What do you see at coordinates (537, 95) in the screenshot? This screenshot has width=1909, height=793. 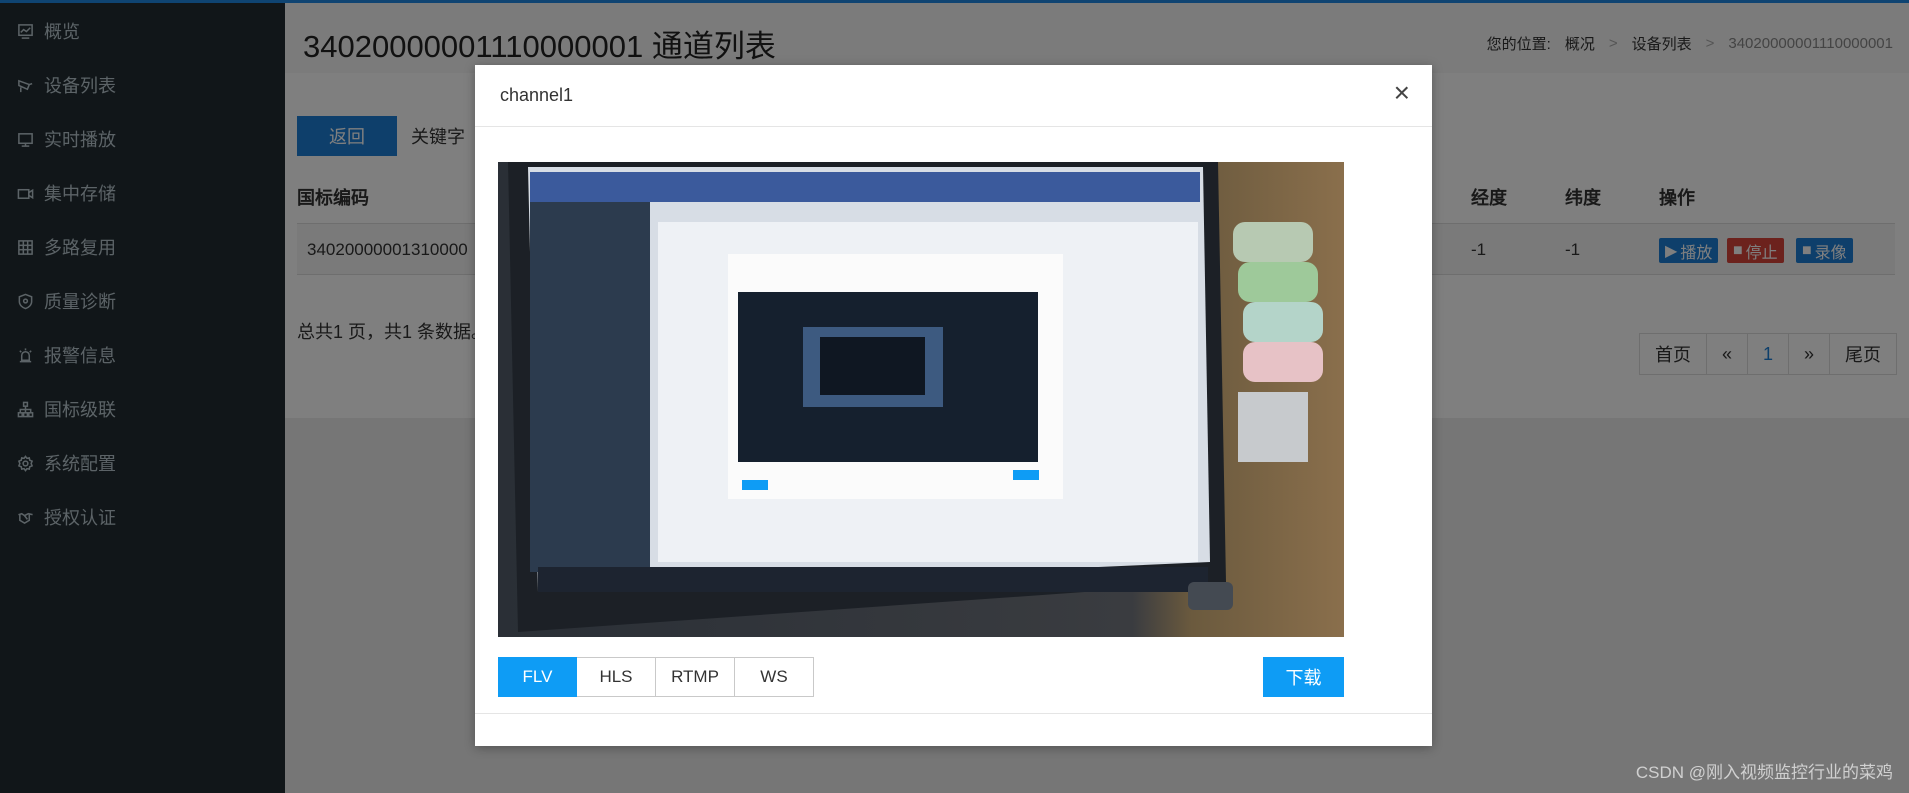 I see `modal-title: channel1` at bounding box center [537, 95].